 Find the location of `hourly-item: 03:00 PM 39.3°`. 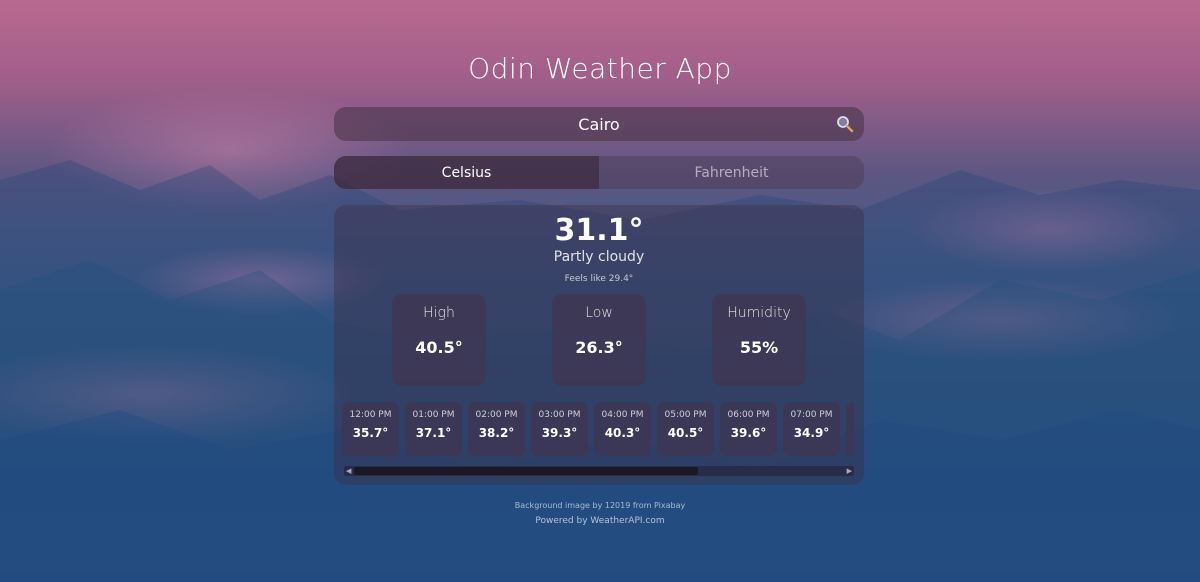

hourly-item: 03:00 PM 39.3° is located at coordinates (559, 429).